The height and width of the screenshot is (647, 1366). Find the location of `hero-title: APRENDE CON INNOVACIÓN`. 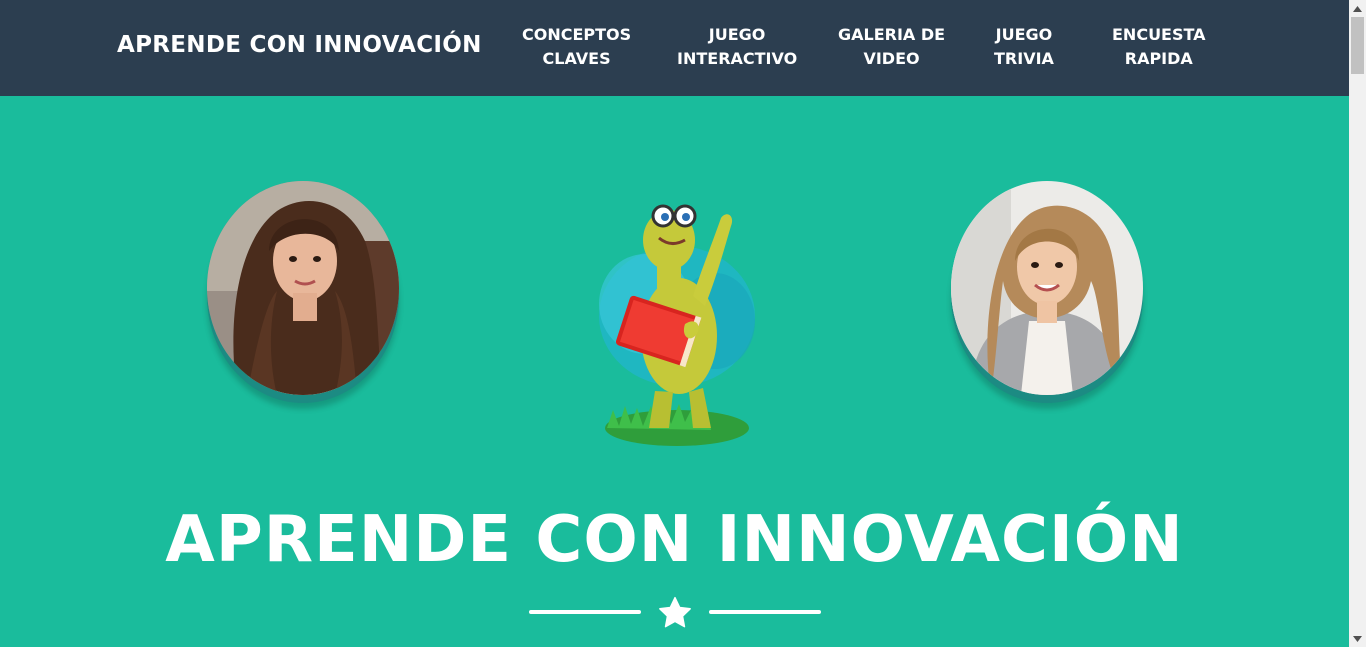

hero-title: APRENDE CON INNOVACIÓN is located at coordinates (674, 540).